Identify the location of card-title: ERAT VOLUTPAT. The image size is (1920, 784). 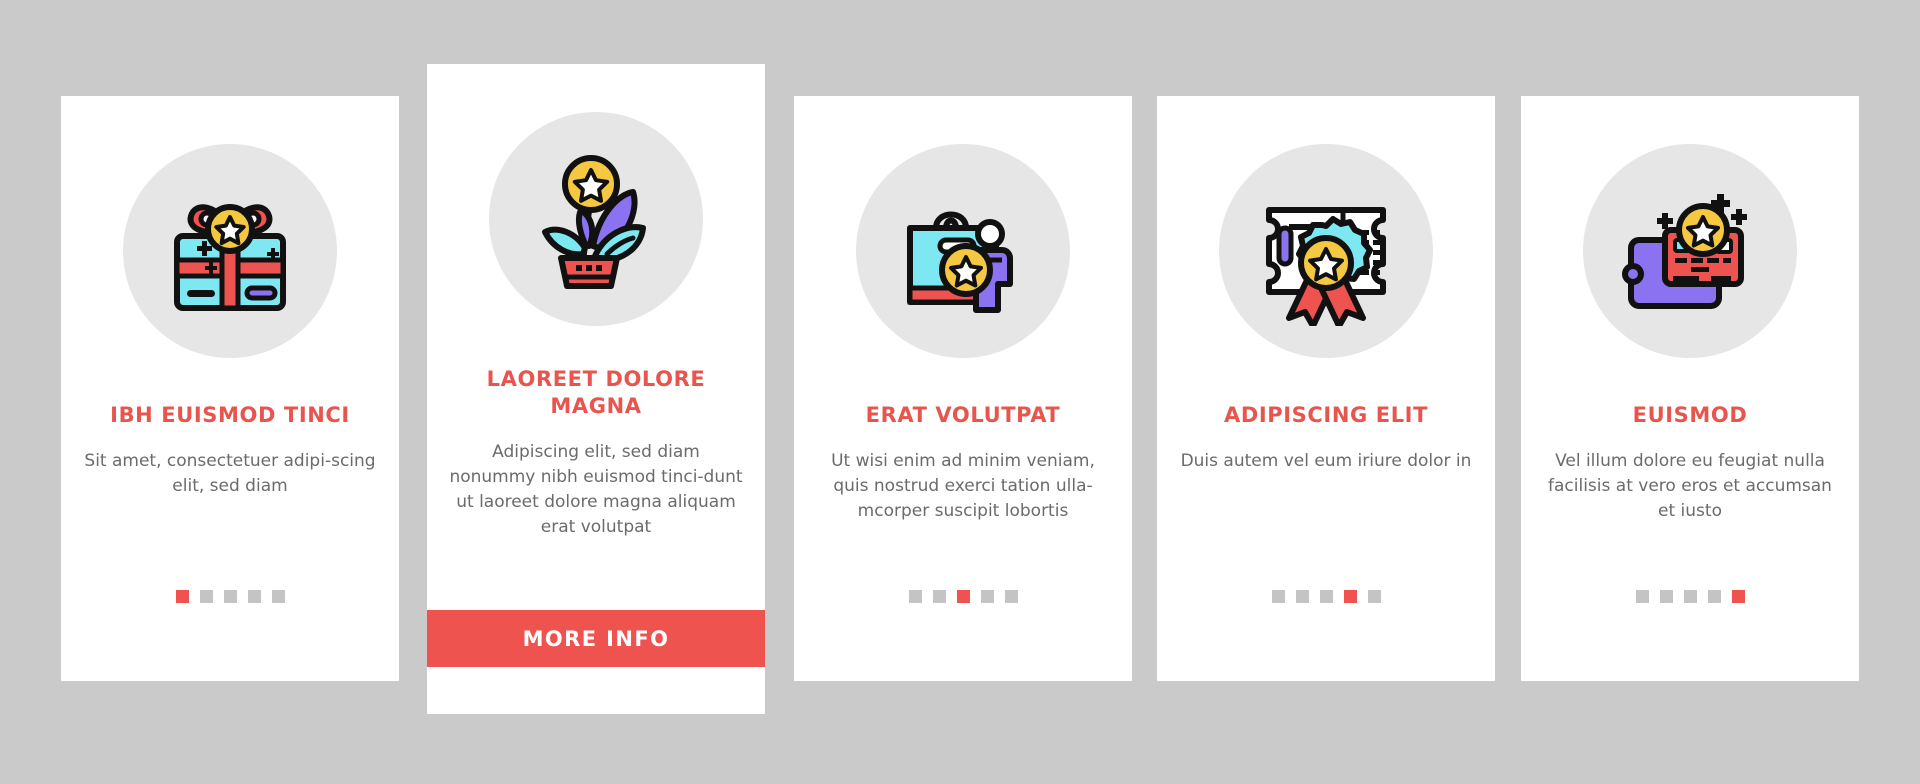
(963, 415).